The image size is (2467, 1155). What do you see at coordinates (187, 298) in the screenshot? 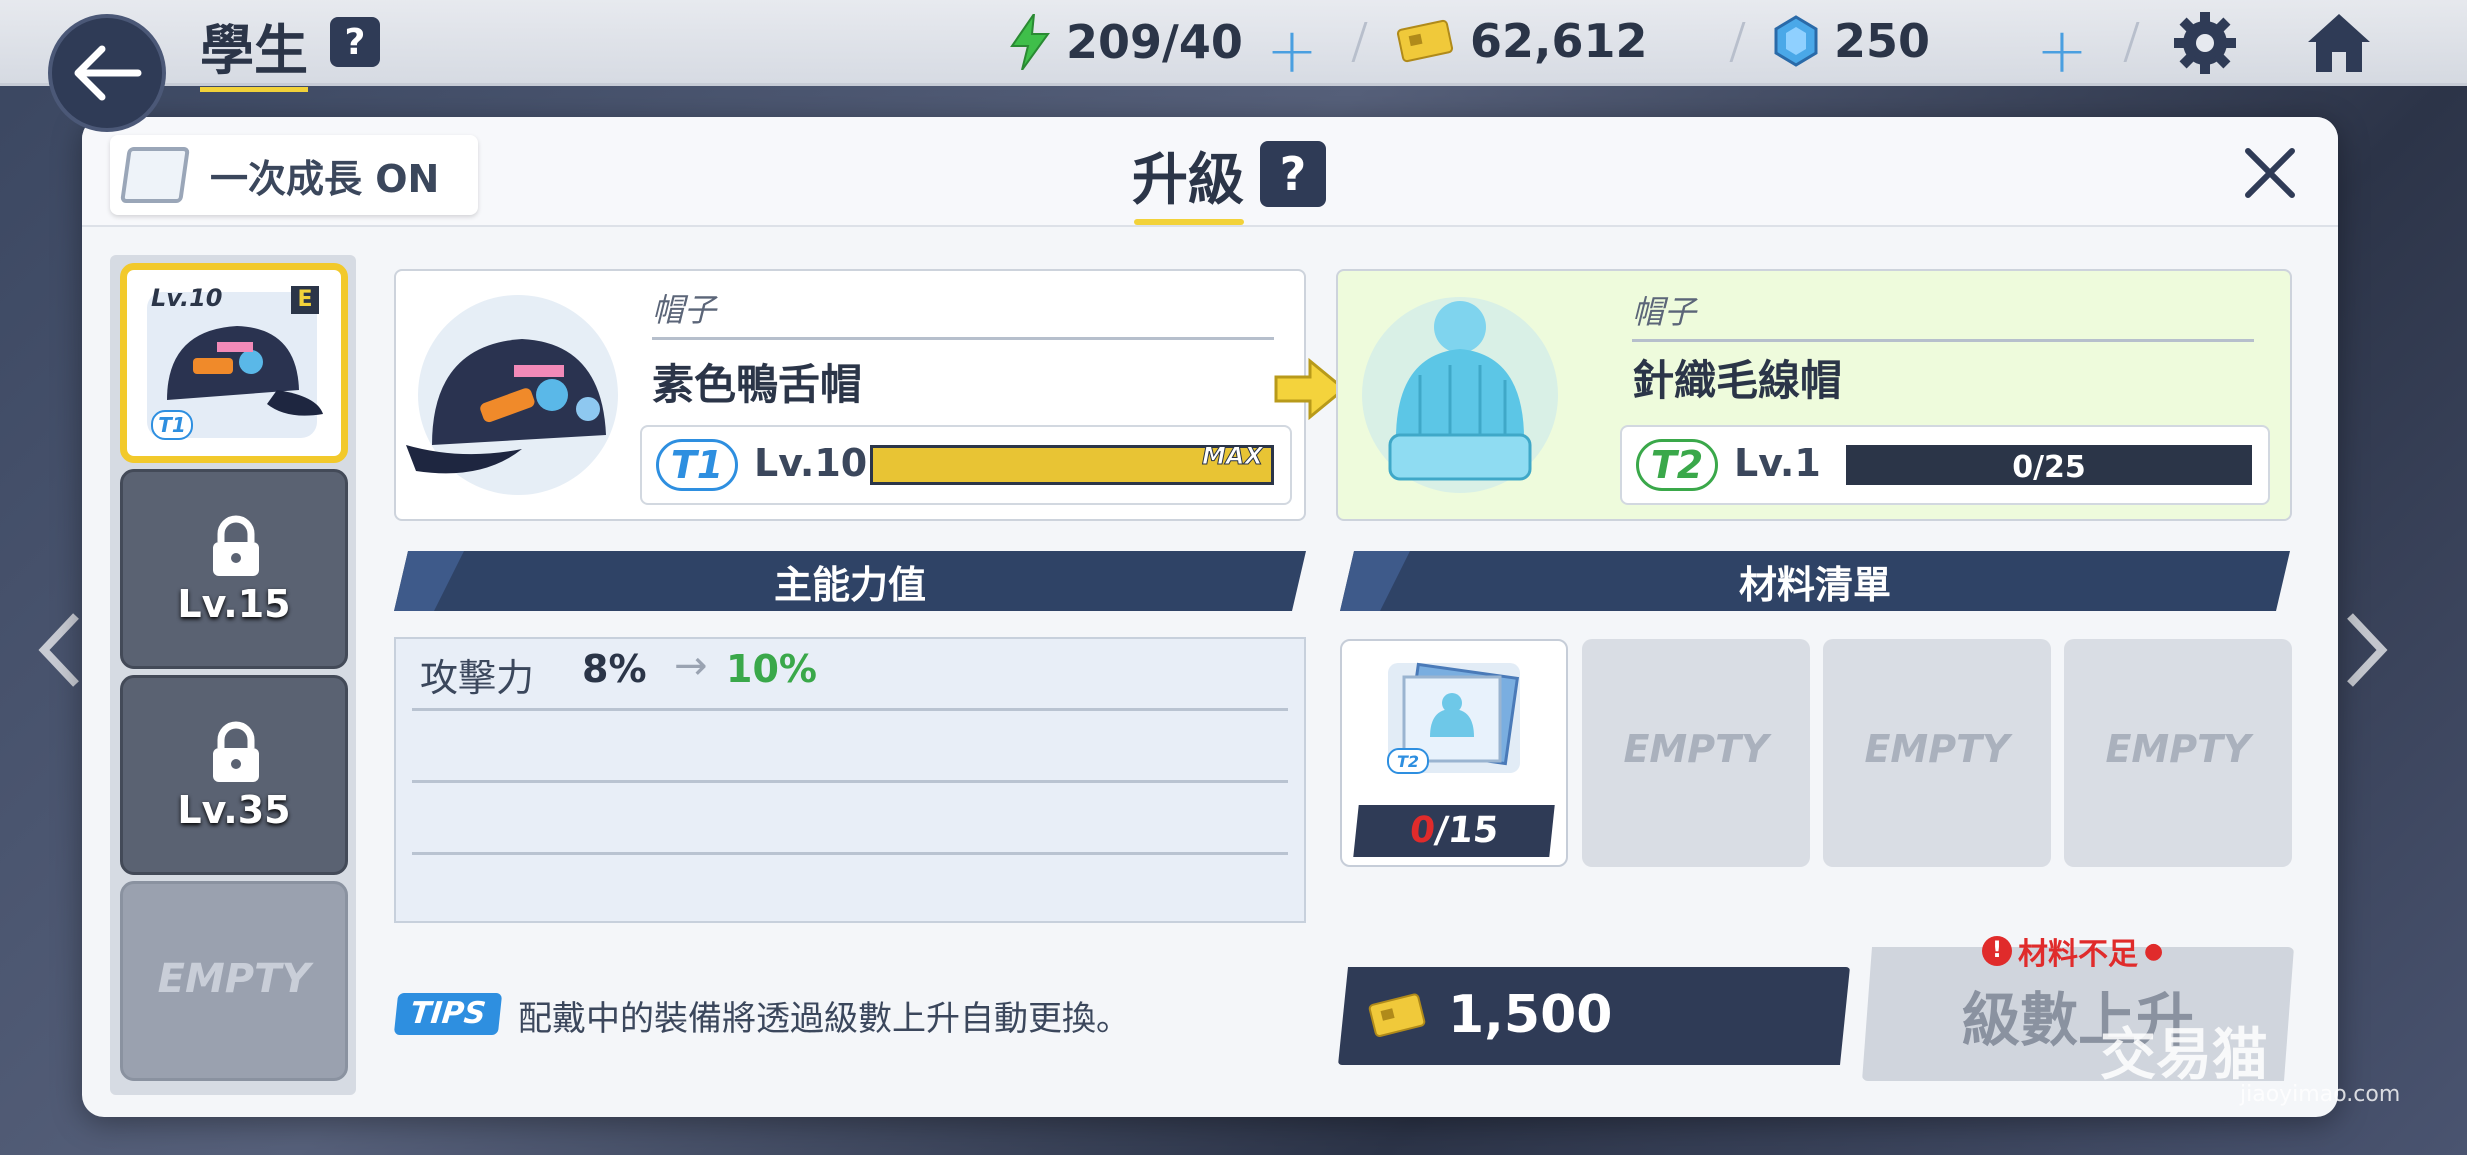
I see `slot-level: Lv.10` at bounding box center [187, 298].